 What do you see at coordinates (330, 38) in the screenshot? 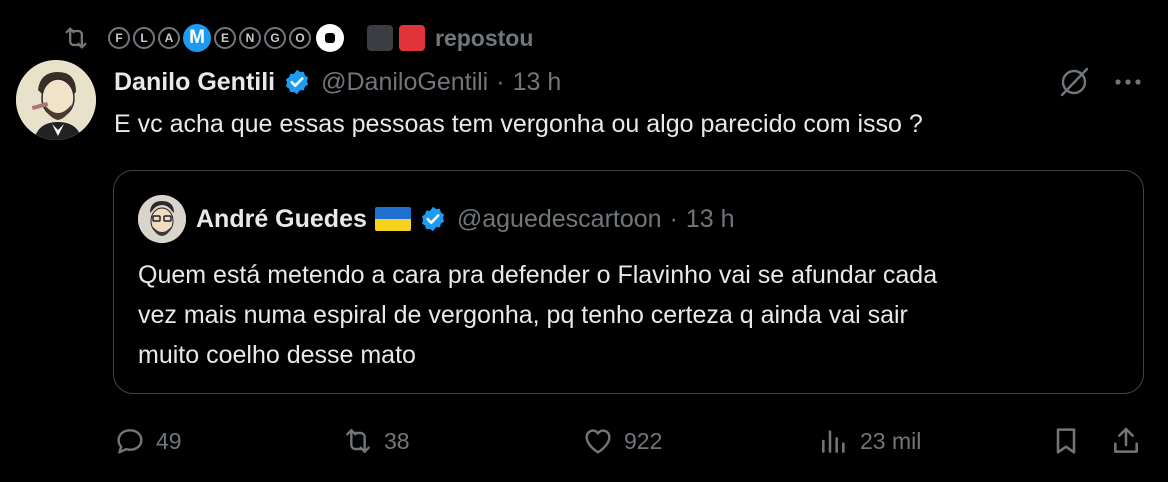
I see `soccer-ball-icon` at bounding box center [330, 38].